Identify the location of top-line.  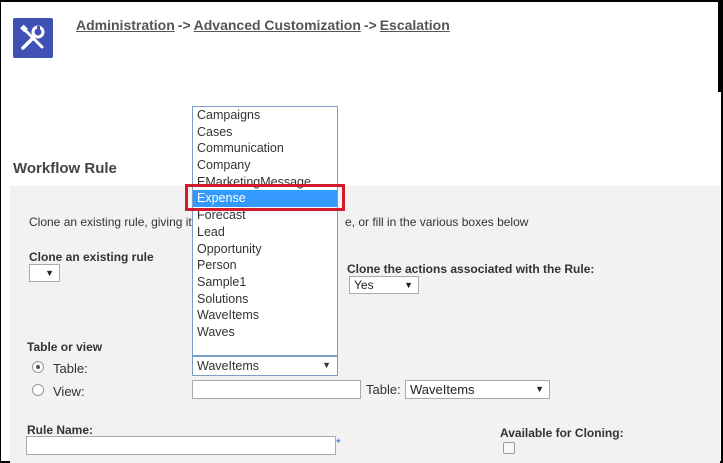
(361, 1).